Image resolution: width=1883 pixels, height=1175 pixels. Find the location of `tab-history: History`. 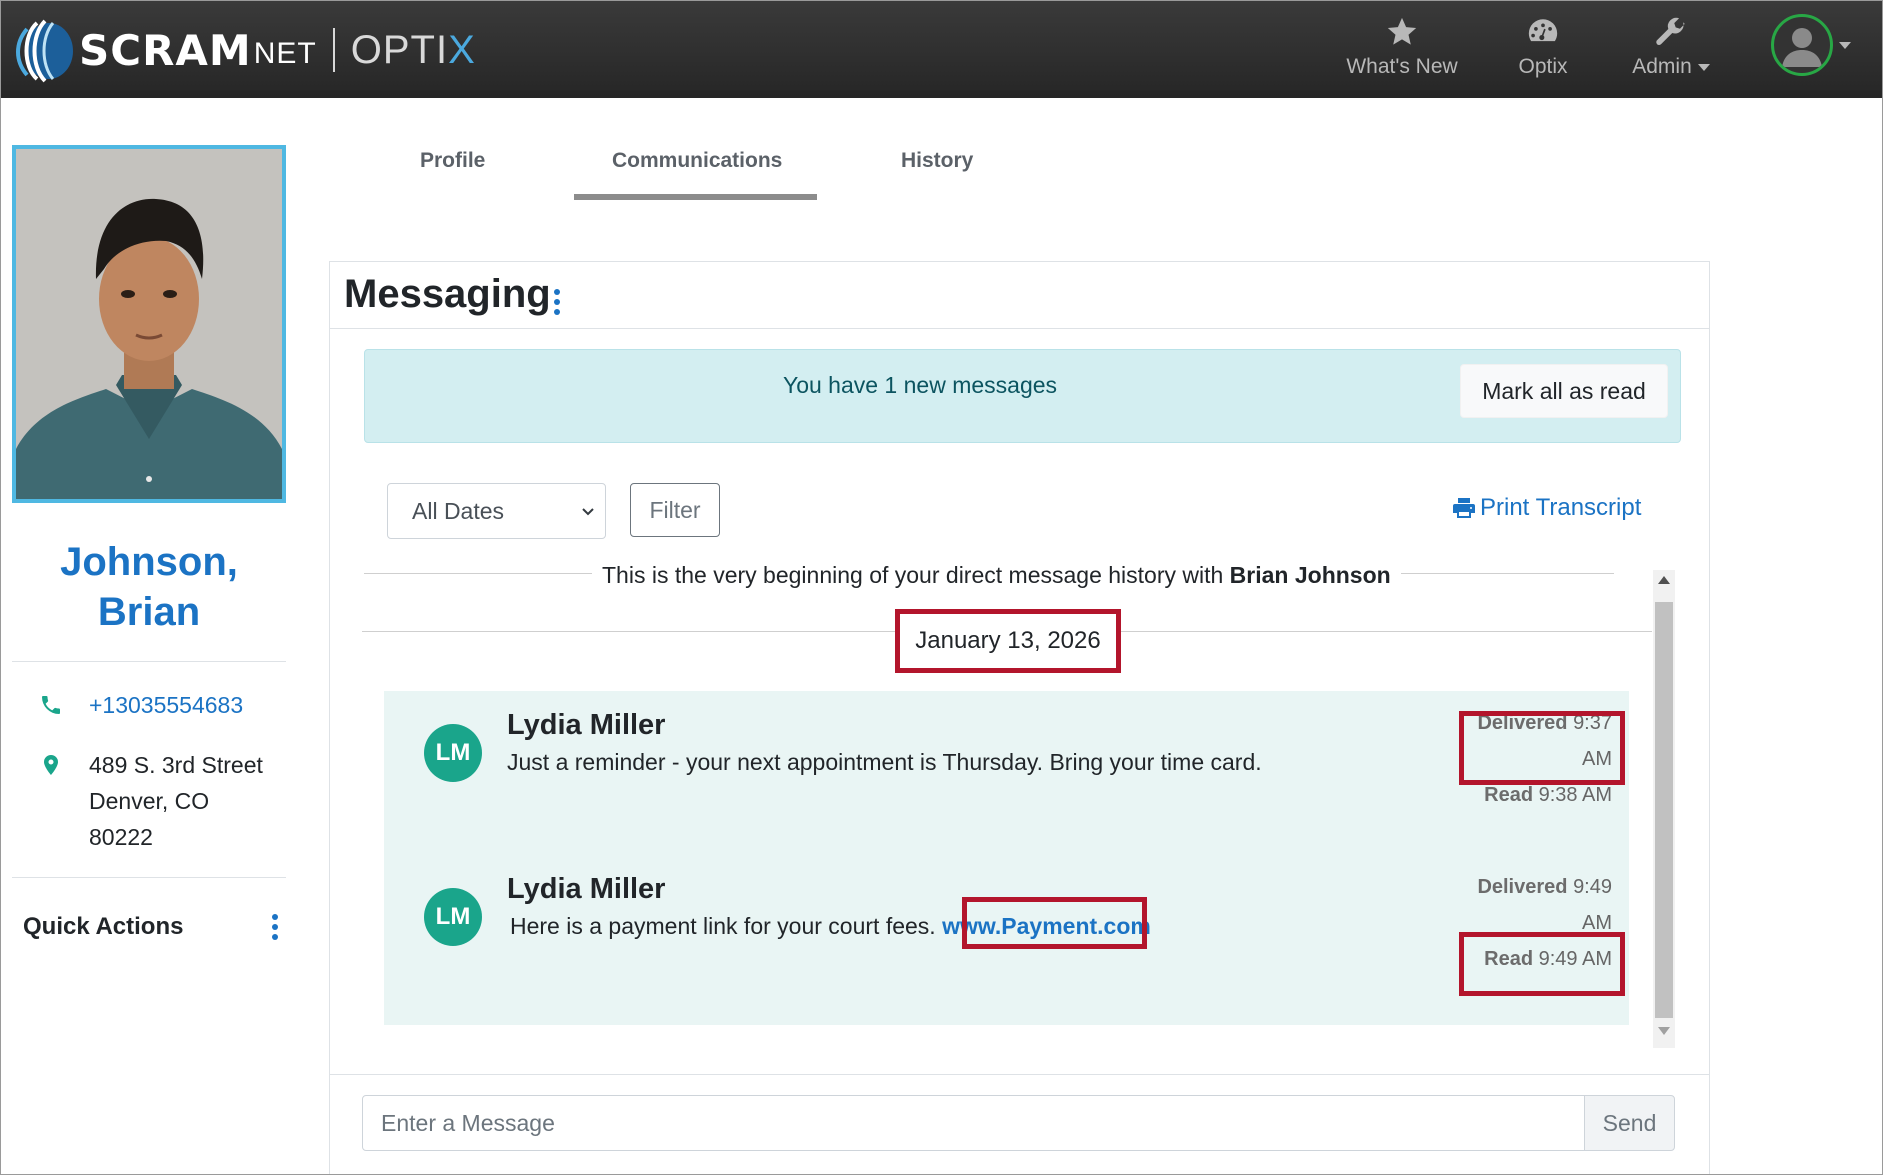

tab-history: History is located at coordinates (937, 161).